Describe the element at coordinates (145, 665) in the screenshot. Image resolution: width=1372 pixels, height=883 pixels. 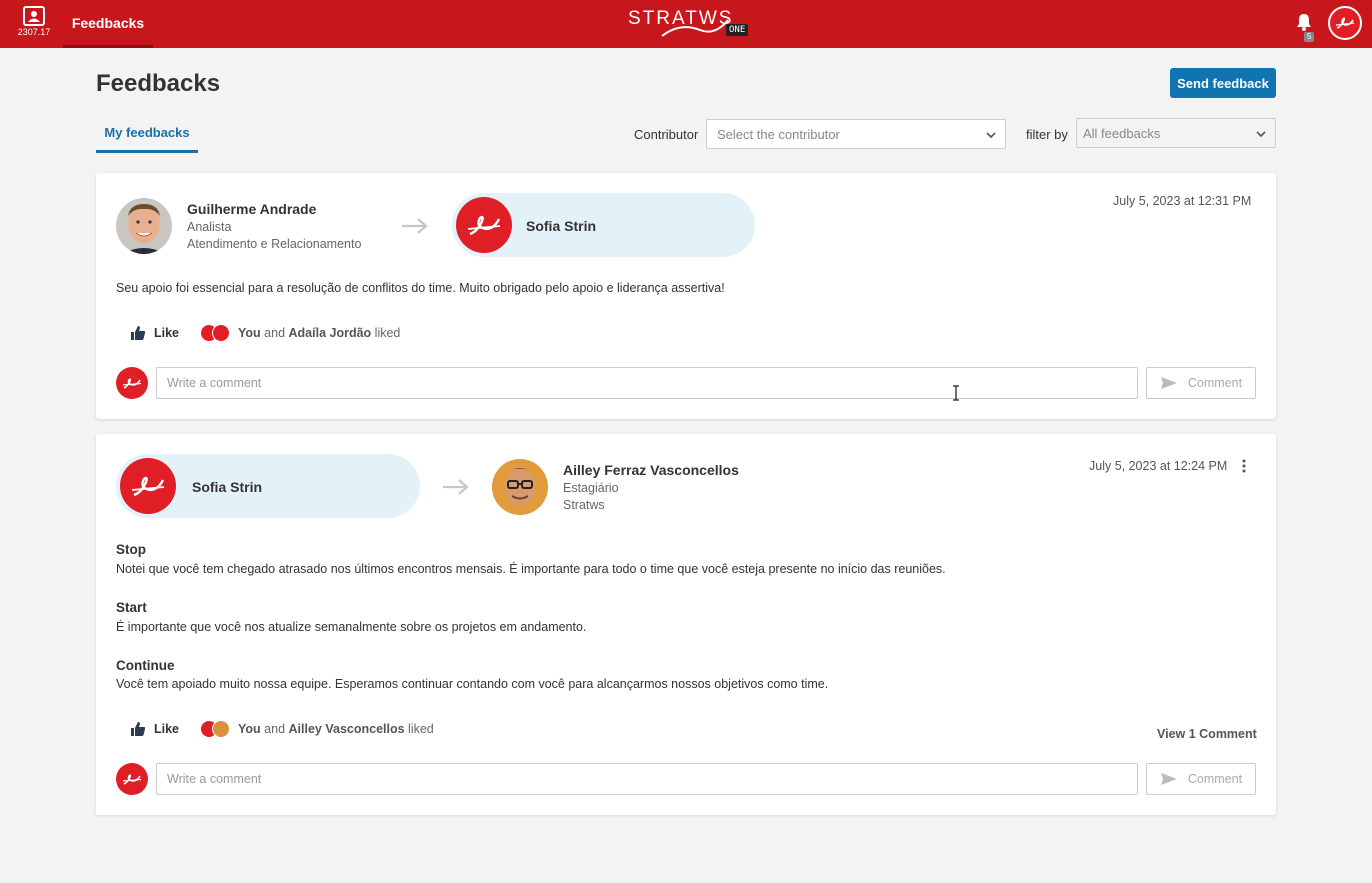
I see `section-title-continue: Continue` at that location.